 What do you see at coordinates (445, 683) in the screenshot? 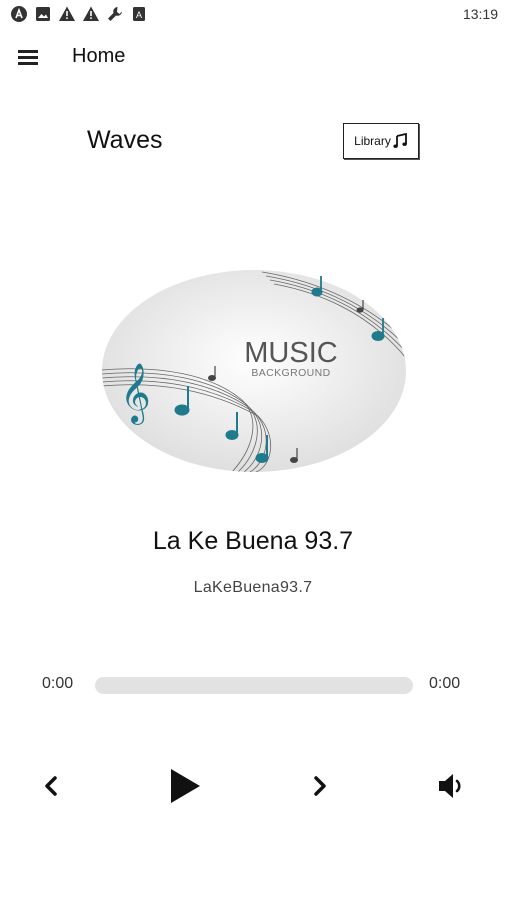
I see `duration-time: 0:00` at bounding box center [445, 683].